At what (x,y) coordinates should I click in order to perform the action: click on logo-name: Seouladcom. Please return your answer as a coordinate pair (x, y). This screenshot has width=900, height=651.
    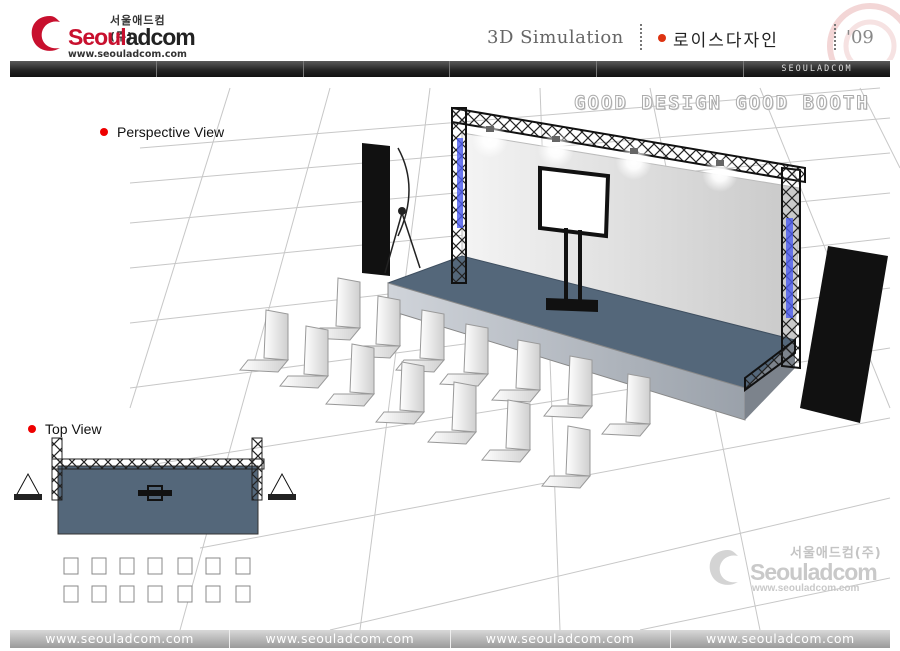
    Looking at the image, I should click on (132, 37).